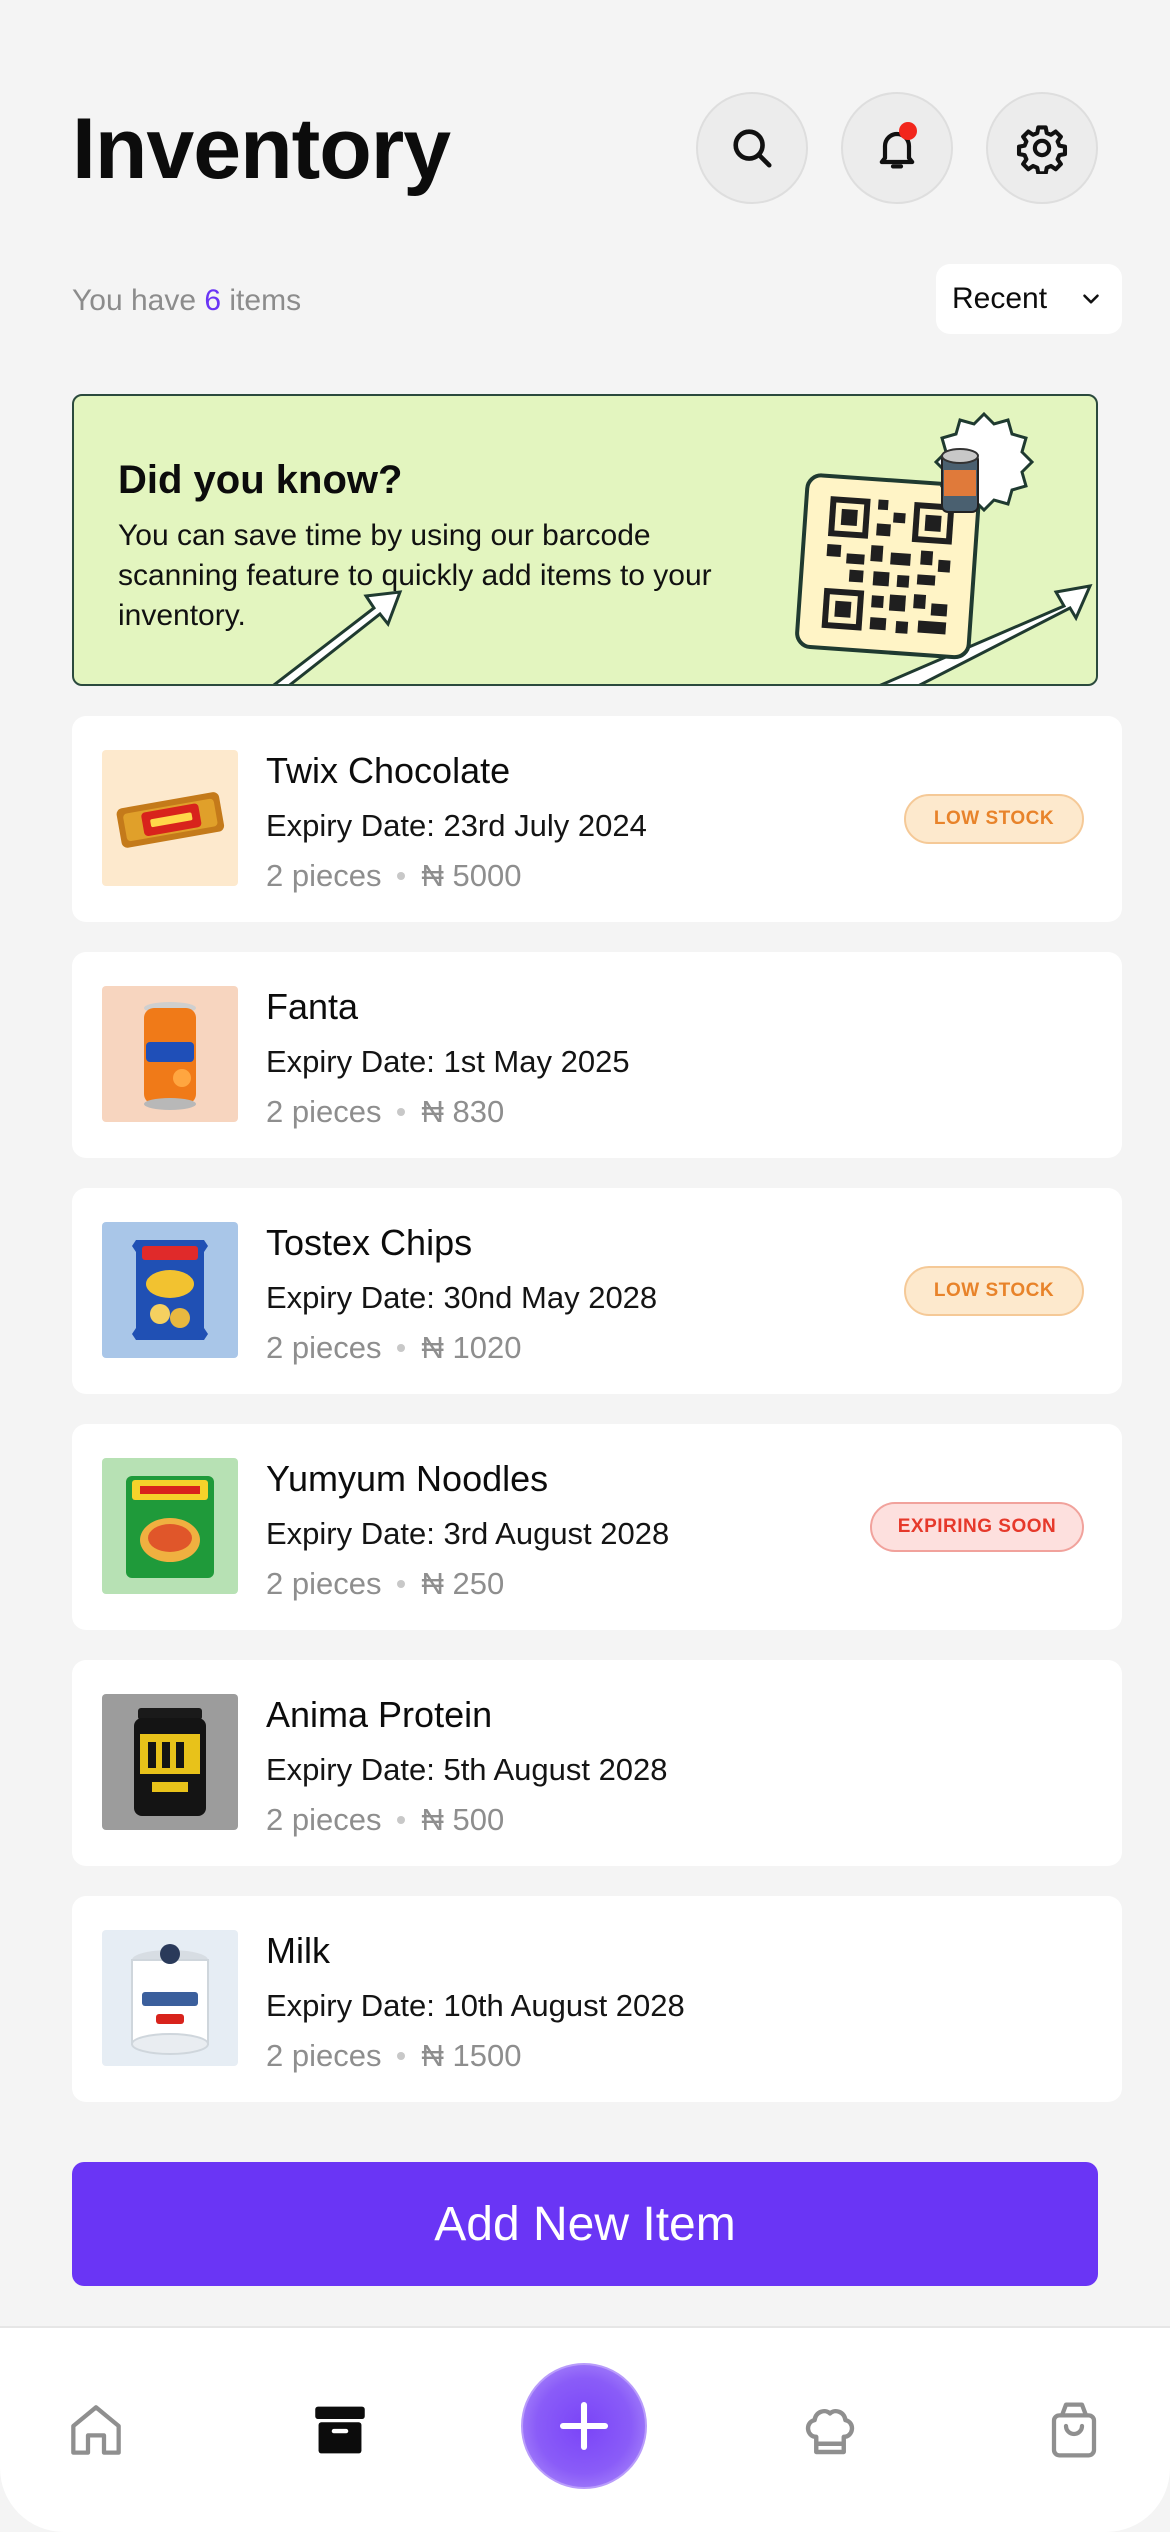 The image size is (1170, 2532). Describe the element at coordinates (170, 1526) in the screenshot. I see `item-thumbnail-noodles` at that location.